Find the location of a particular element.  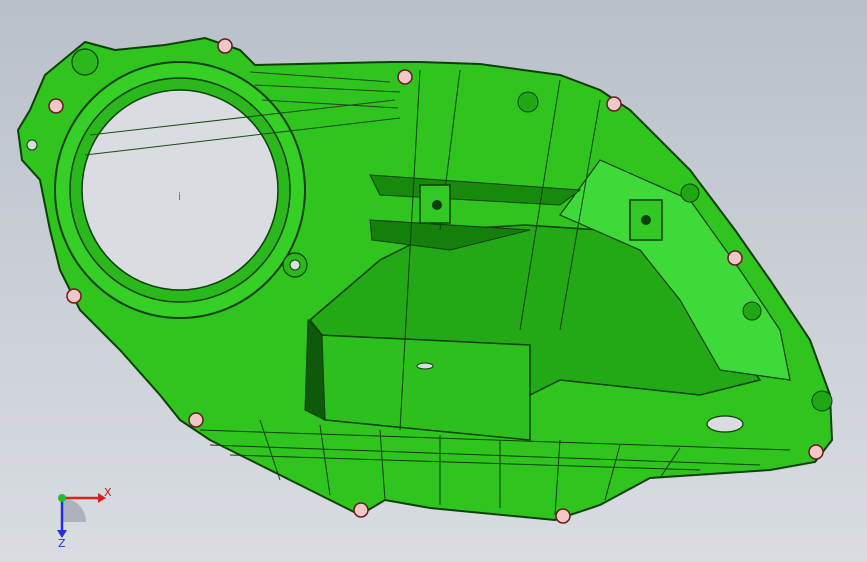

small-slot is located at coordinates (425, 366).